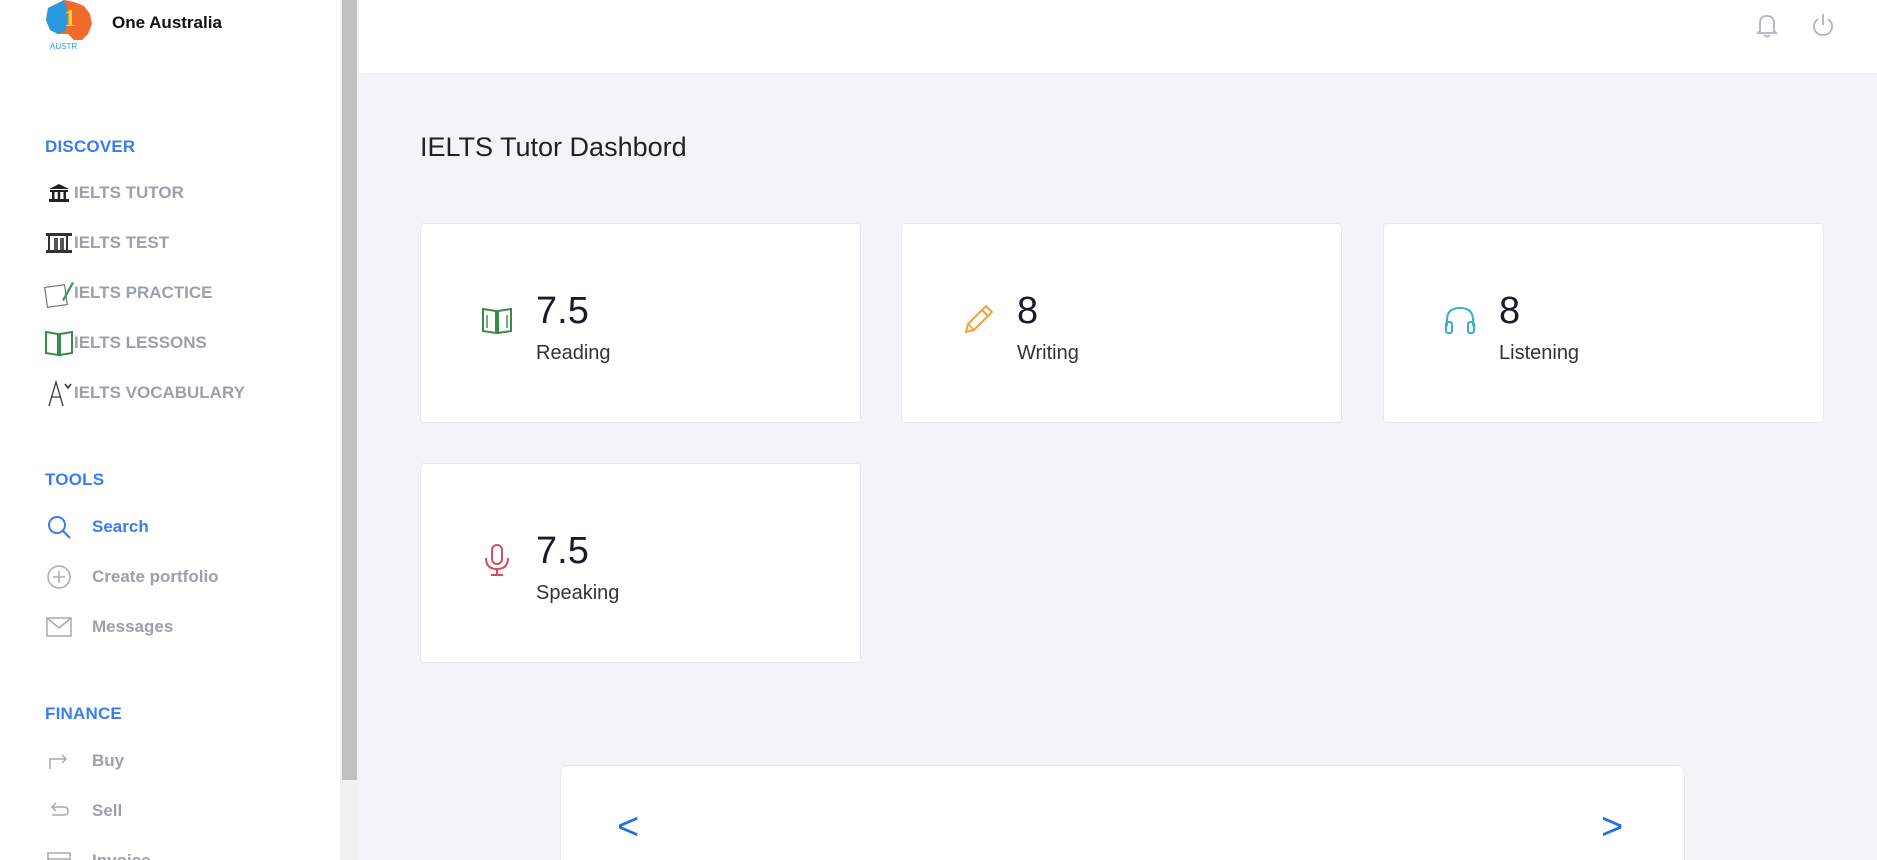  Describe the element at coordinates (167, 22) in the screenshot. I see `brand-name: One Australia` at that location.